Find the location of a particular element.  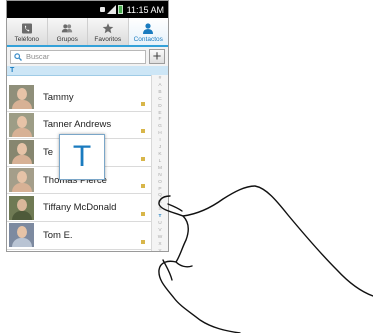

contact-name: Tiffany McDonald is located at coordinates (80, 208).